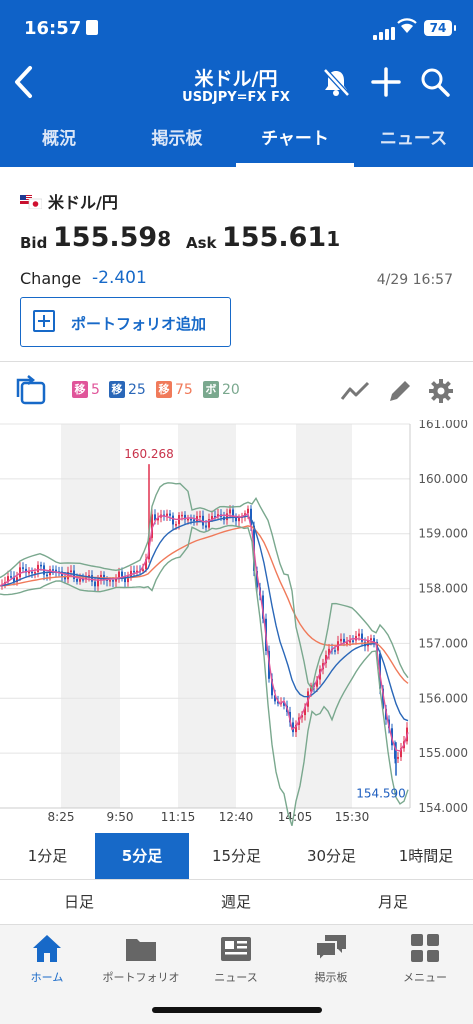 The height and width of the screenshot is (1024, 473). Describe the element at coordinates (47, 958) in the screenshot. I see `nav-home: ホーム` at that location.